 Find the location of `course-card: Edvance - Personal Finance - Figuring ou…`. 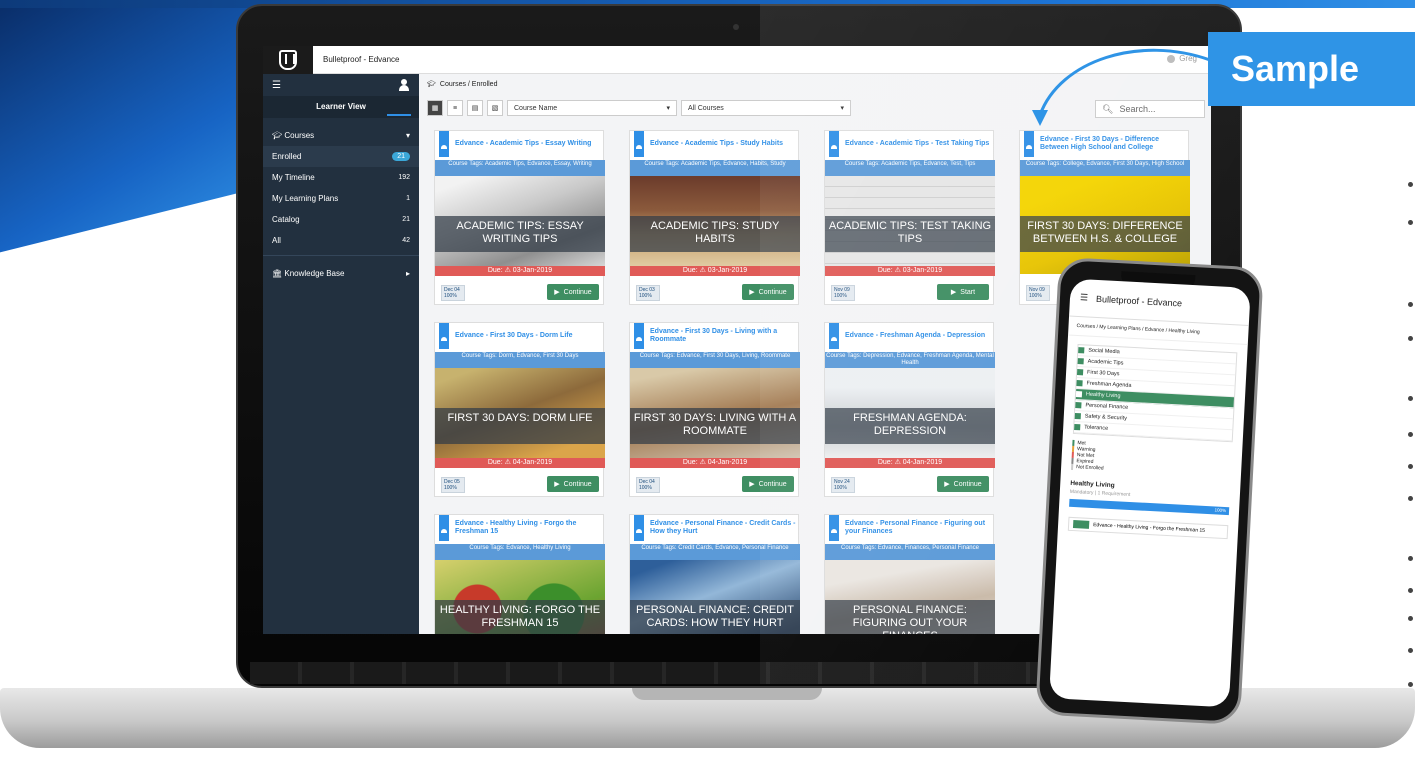

course-card: Edvance - Personal Finance - Figuring ou… is located at coordinates (909, 574).